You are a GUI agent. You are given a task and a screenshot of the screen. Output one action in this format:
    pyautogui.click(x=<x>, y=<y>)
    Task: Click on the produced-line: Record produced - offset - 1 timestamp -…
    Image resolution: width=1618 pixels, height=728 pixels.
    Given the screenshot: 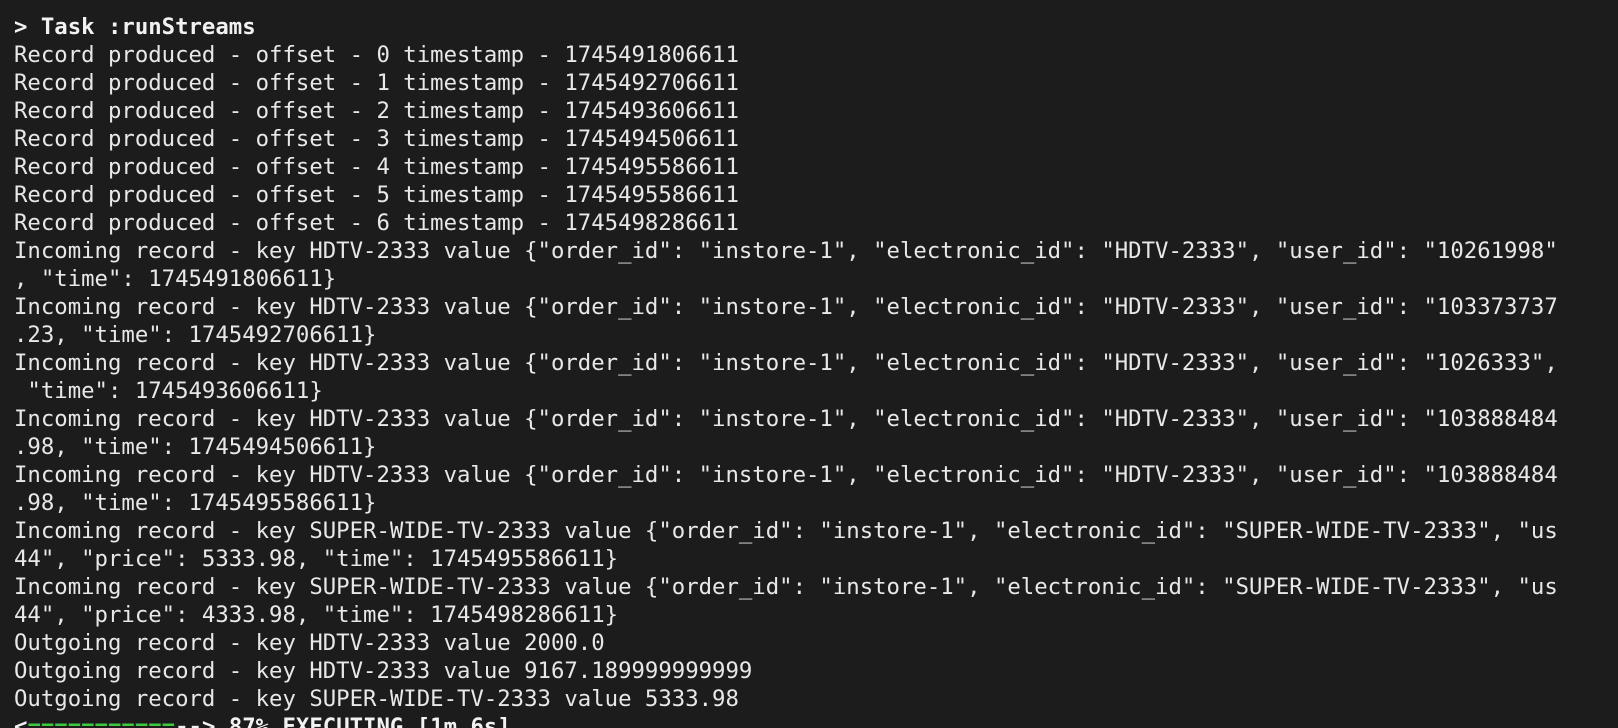 What is the action you would take?
    pyautogui.click(x=376, y=83)
    